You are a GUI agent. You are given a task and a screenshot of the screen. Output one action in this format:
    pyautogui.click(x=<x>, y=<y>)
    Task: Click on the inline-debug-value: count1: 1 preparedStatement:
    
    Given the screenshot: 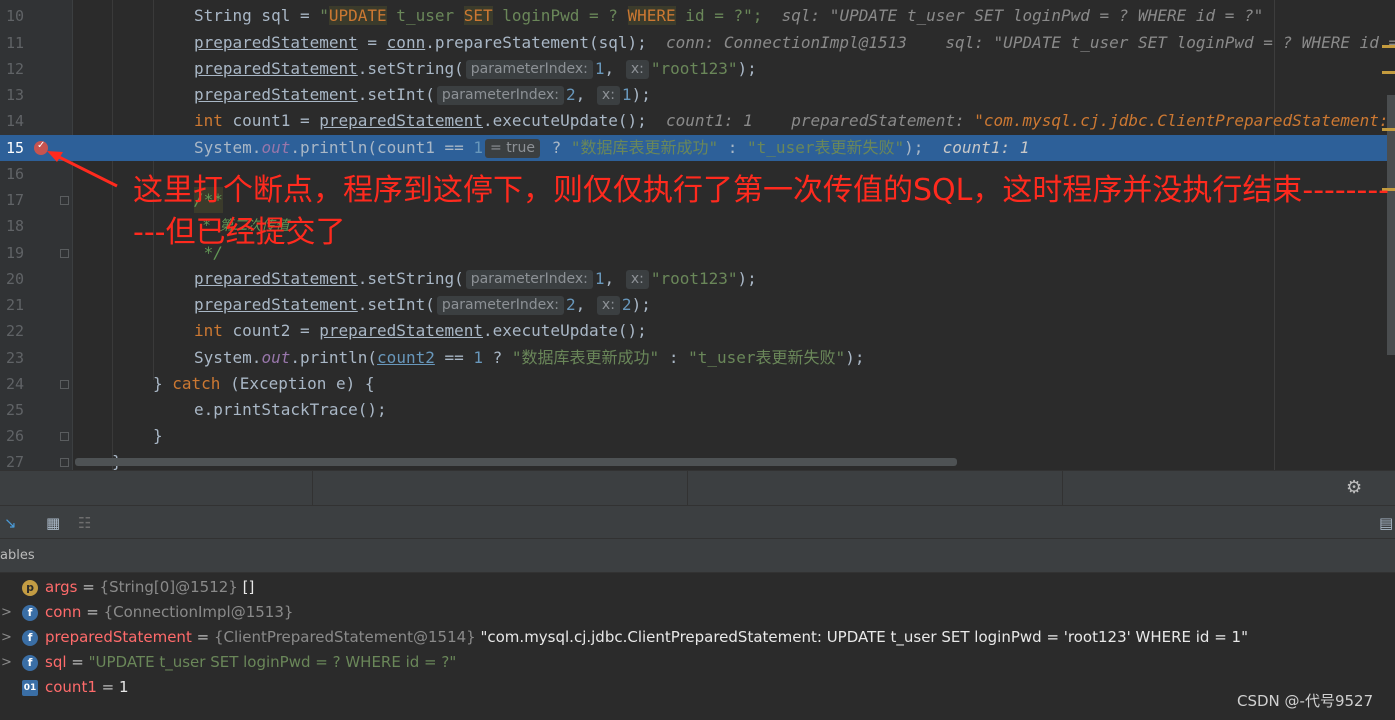 What is the action you would take?
    pyautogui.click(x=810, y=120)
    